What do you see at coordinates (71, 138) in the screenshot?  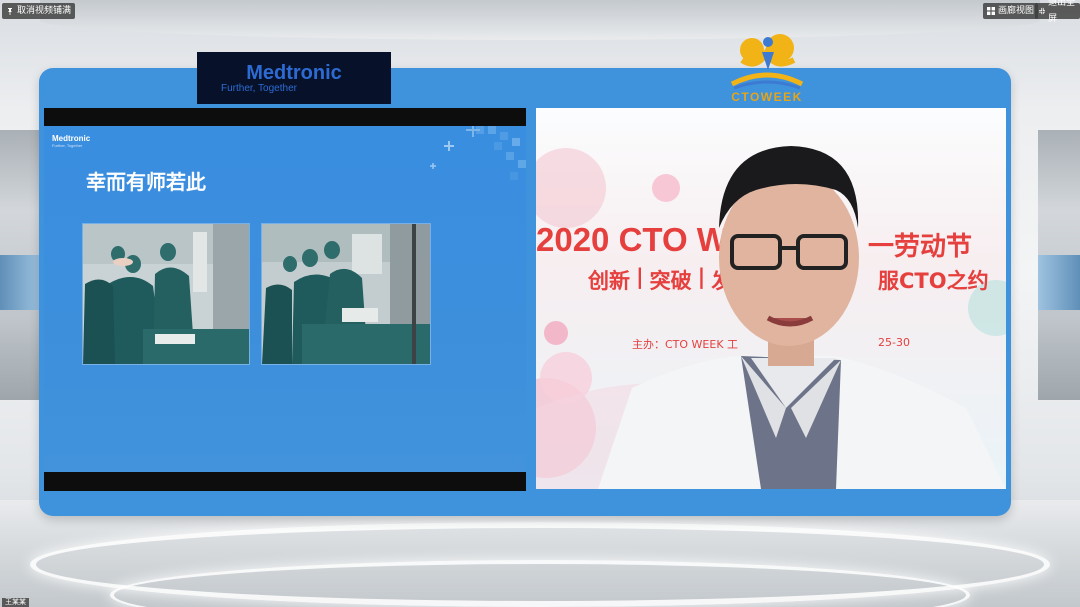 I see `slide-brand-name: Medtronic` at bounding box center [71, 138].